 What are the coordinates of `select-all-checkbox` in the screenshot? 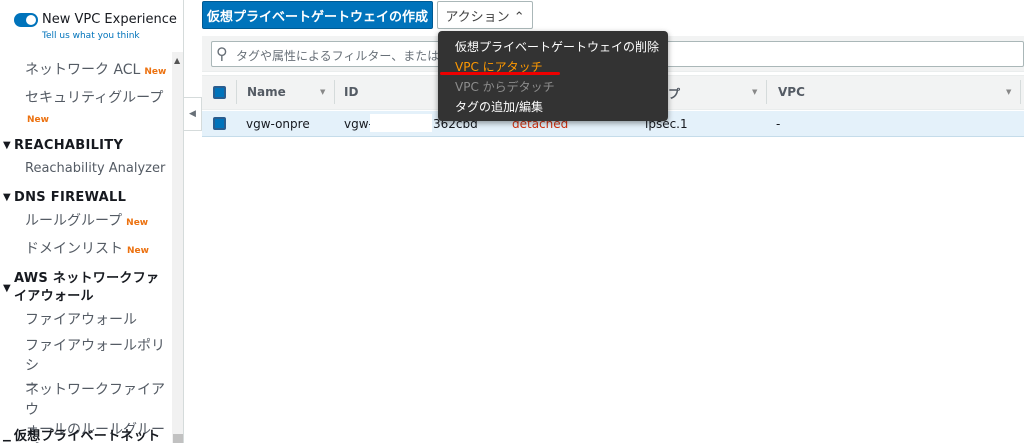 It's located at (219, 92).